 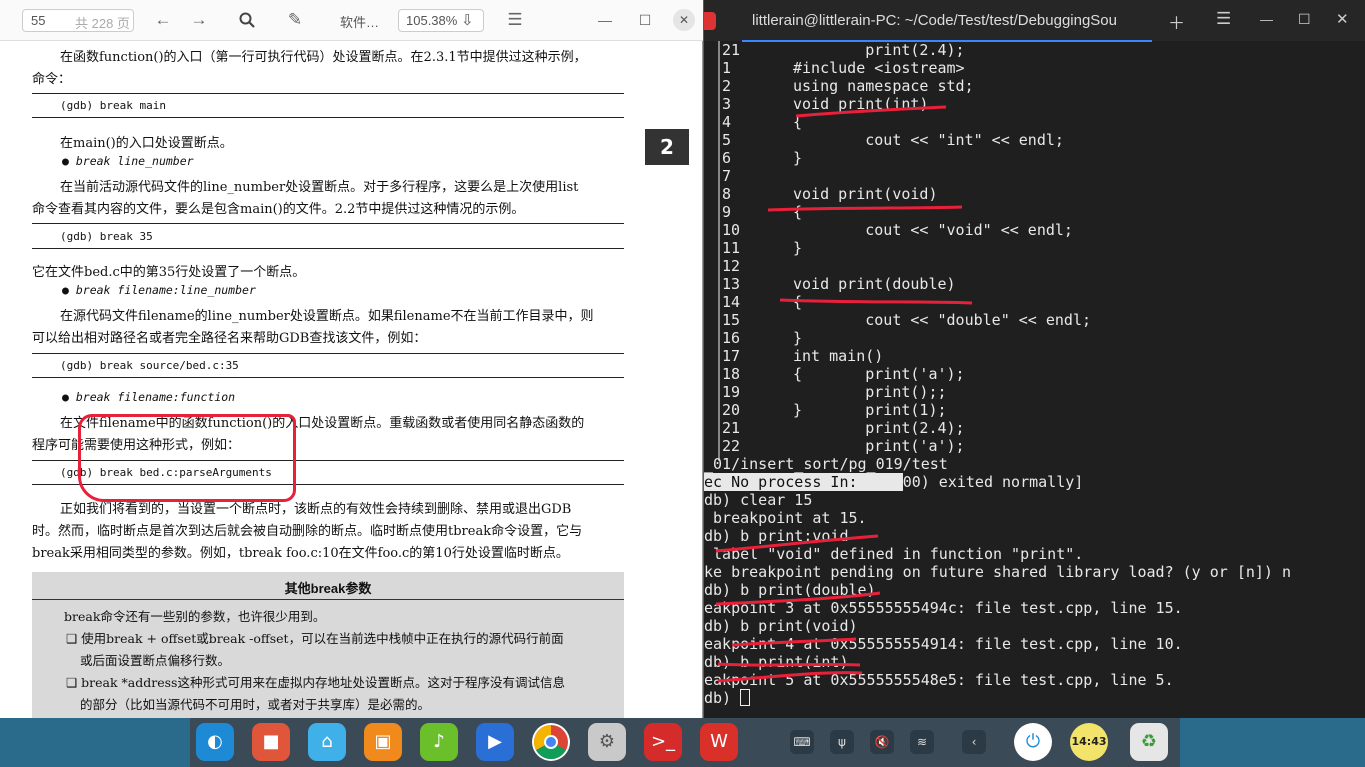 I want to click on power-icon: ⏻, so click(x=1033, y=742).